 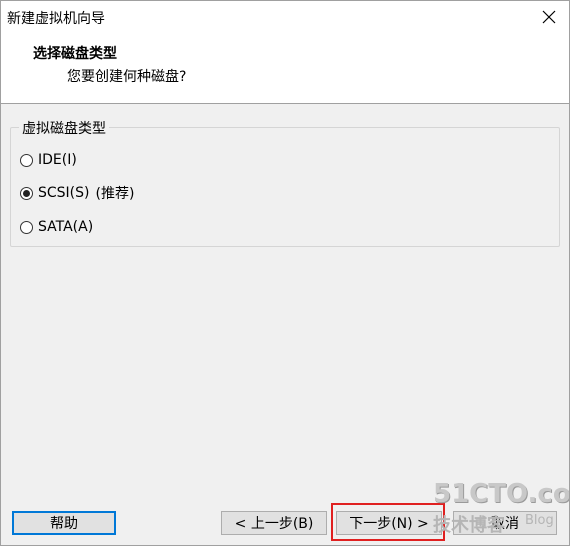 I want to click on radio-circle-sata, so click(x=26, y=227).